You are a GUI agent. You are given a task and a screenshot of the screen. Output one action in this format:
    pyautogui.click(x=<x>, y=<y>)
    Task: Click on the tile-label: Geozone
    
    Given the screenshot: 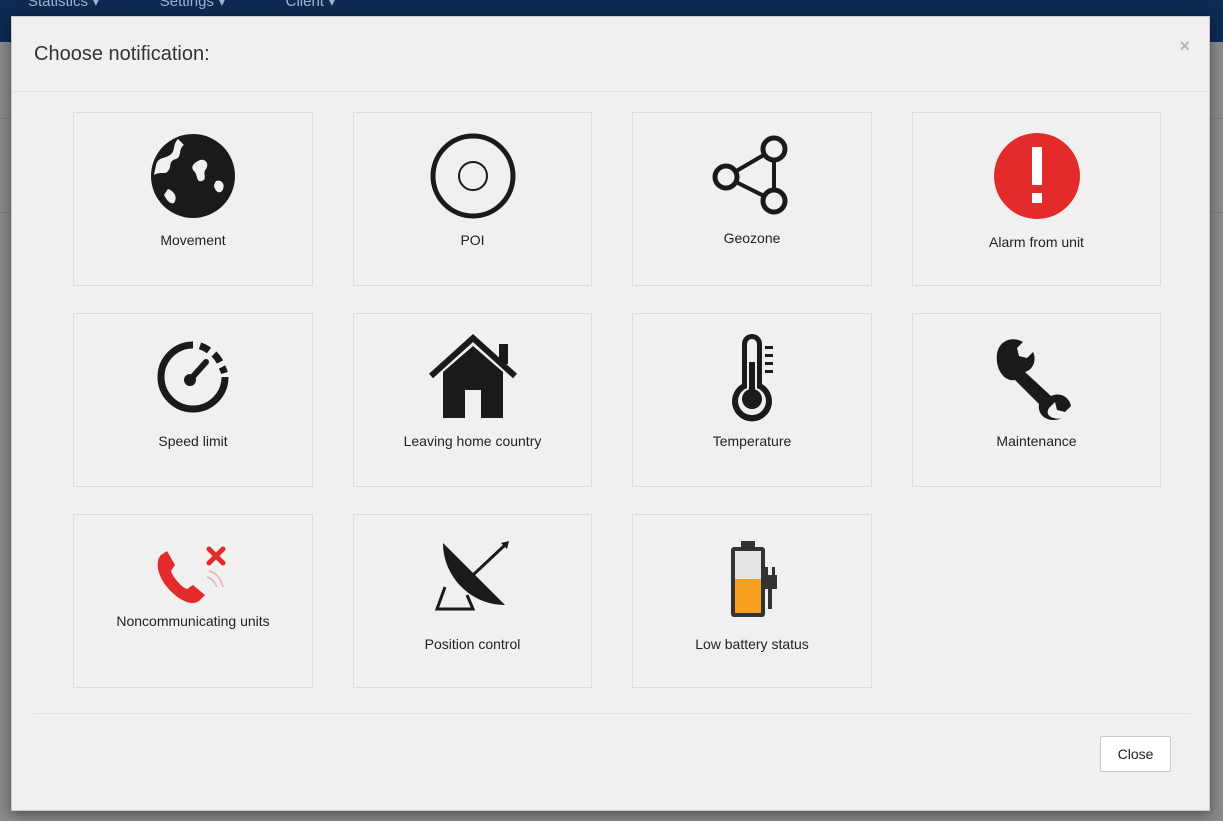 What is the action you would take?
    pyautogui.click(x=752, y=238)
    